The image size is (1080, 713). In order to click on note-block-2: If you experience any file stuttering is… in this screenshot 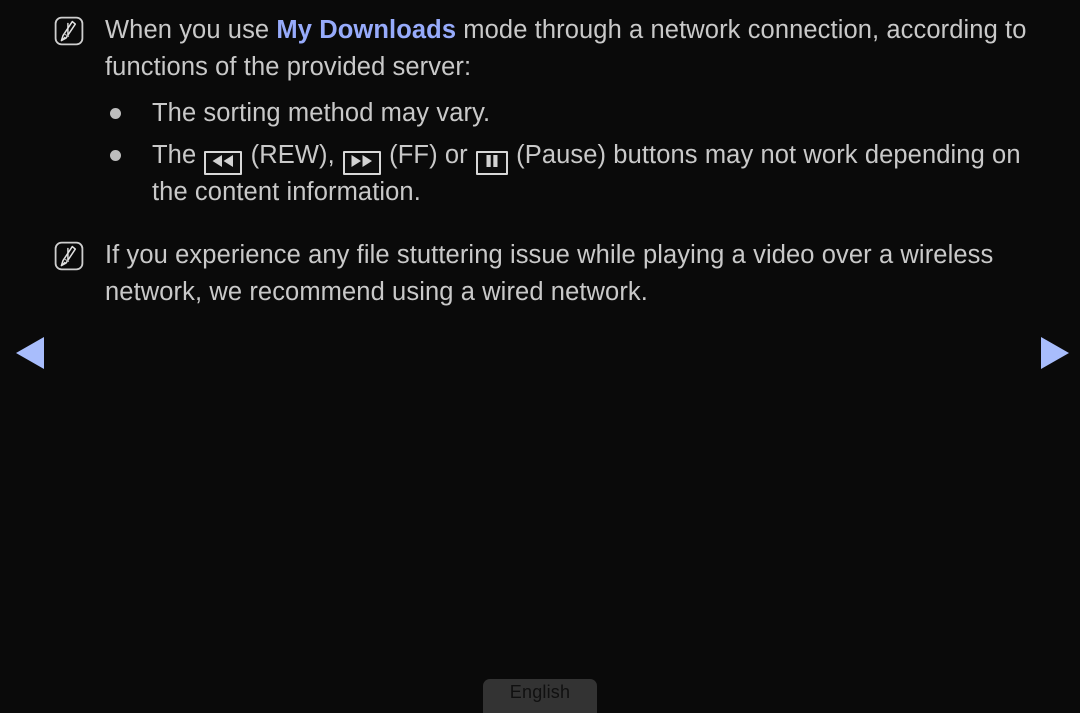, I will do `click(540, 274)`.